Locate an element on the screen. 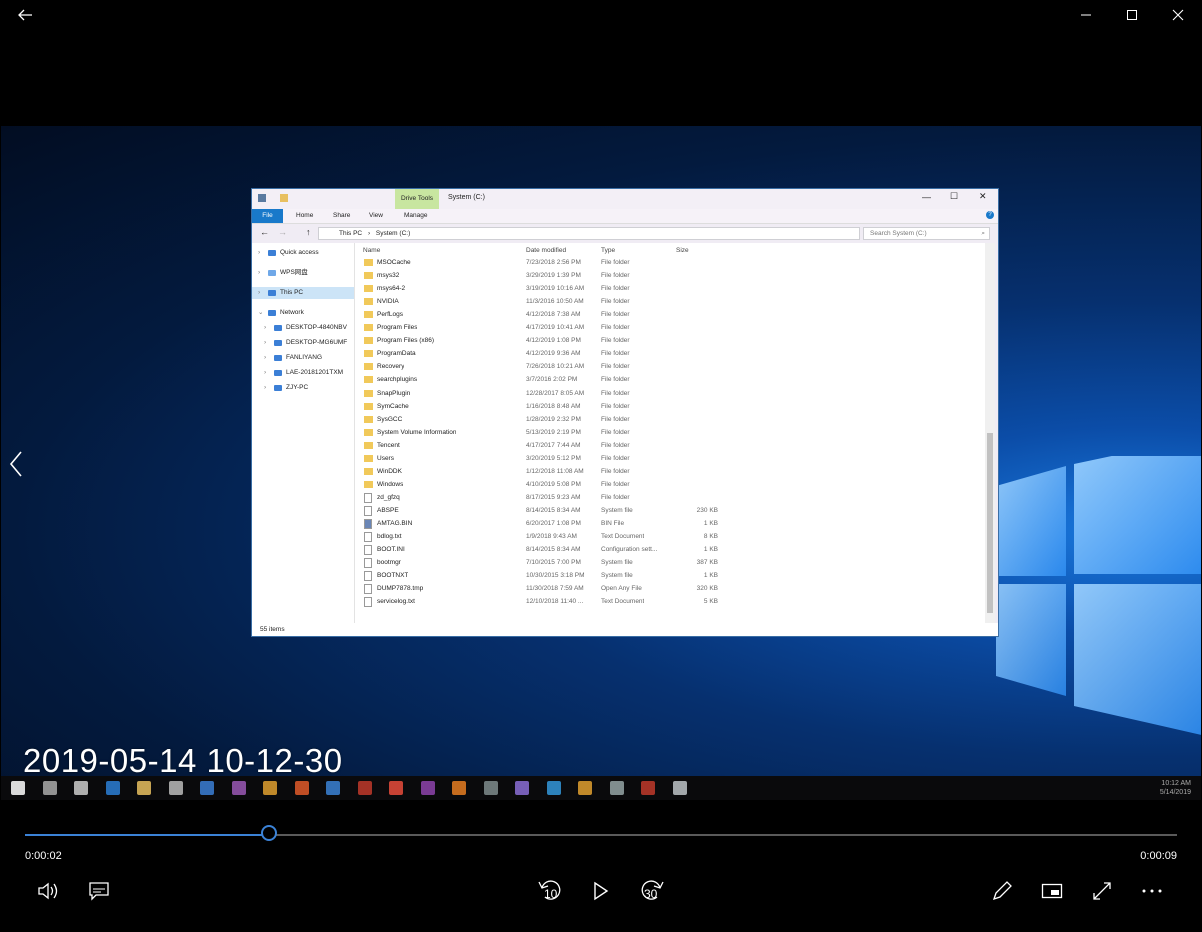 Image resolution: width=1202 pixels, height=932 pixels. file-row: PerfLogs 4/12/2018 7:38 AM File folder is located at coordinates (670, 314).